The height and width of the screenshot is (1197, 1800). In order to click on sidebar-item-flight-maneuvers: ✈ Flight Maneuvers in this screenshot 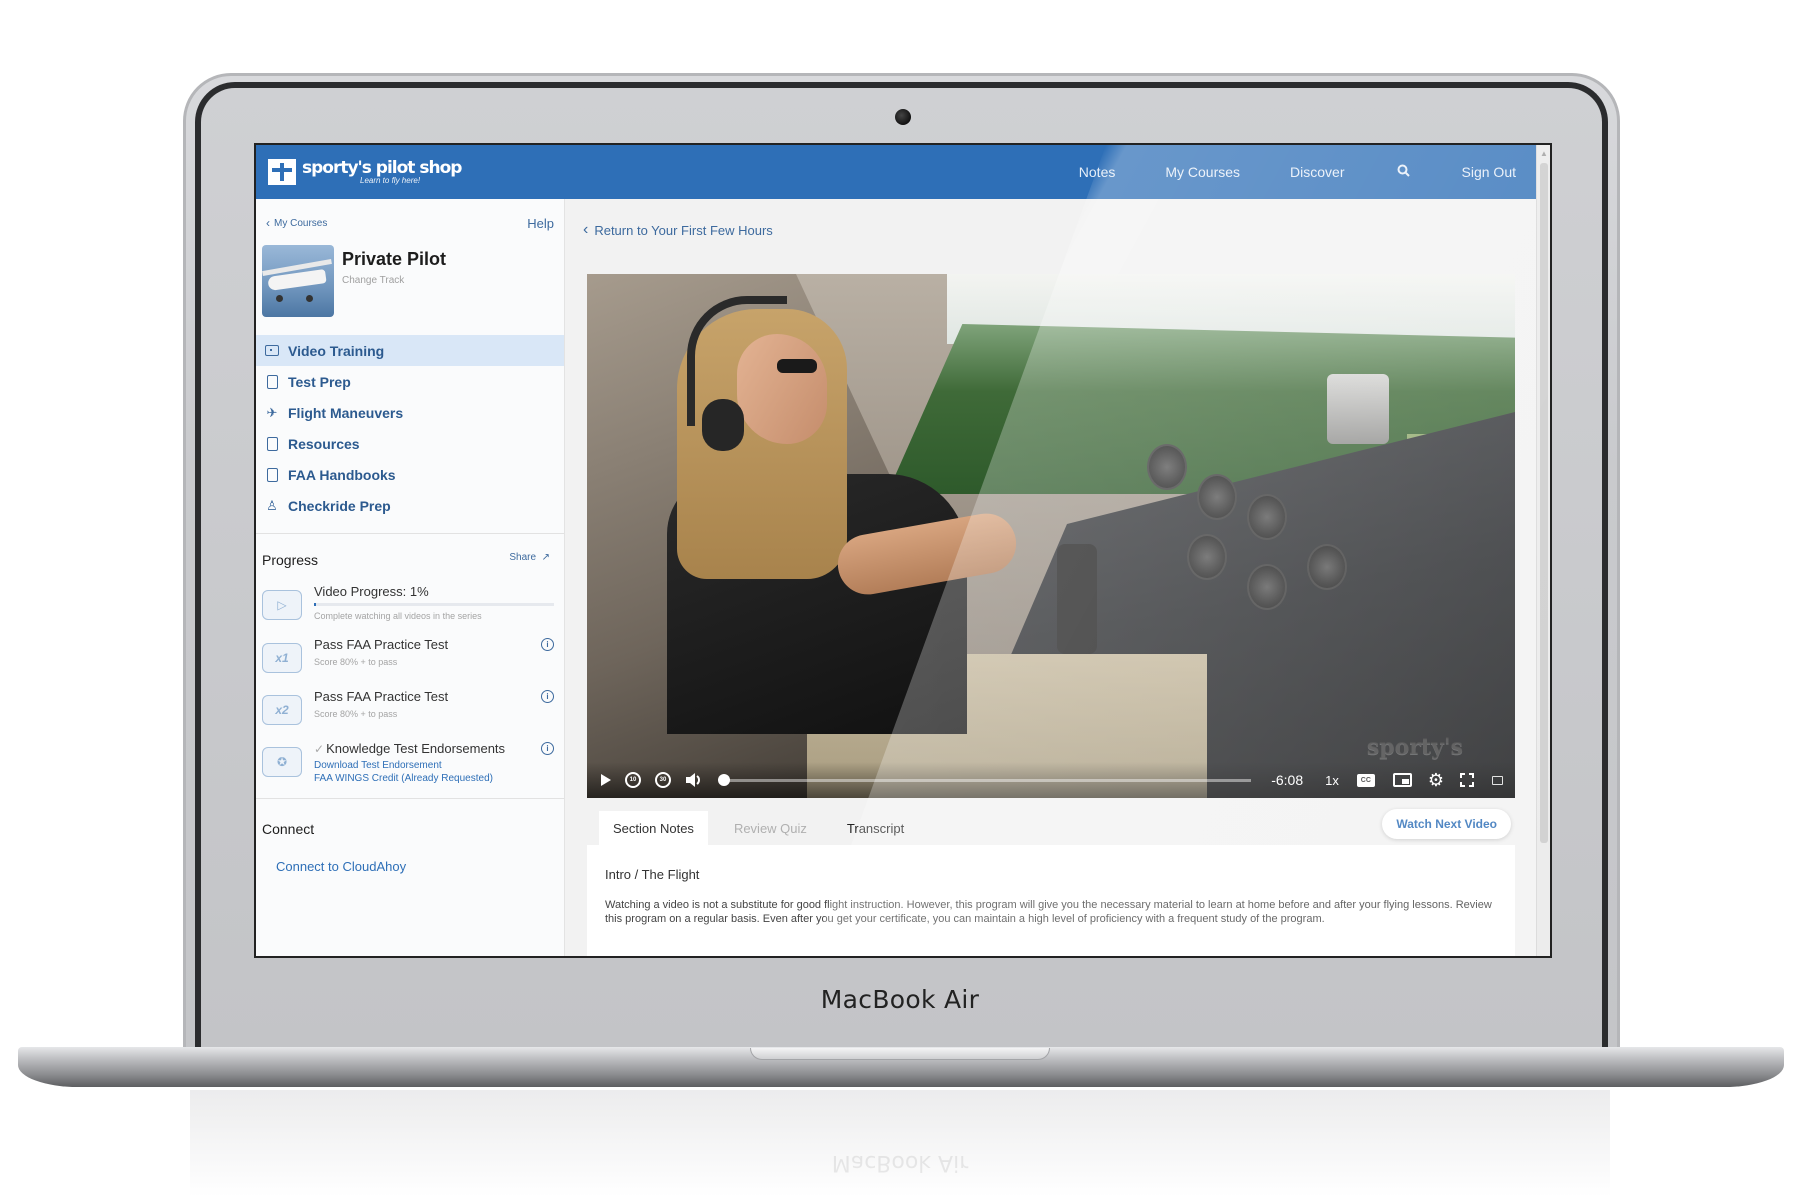, I will do `click(410, 412)`.